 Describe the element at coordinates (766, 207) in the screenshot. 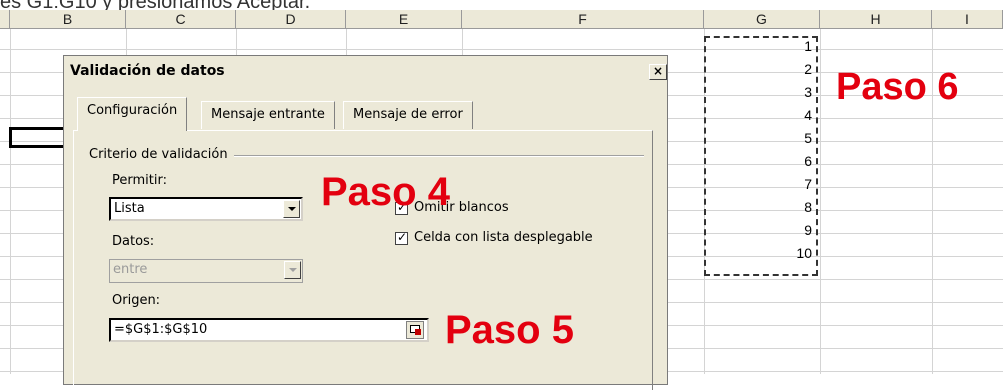

I see `cell-g8: 8` at that location.